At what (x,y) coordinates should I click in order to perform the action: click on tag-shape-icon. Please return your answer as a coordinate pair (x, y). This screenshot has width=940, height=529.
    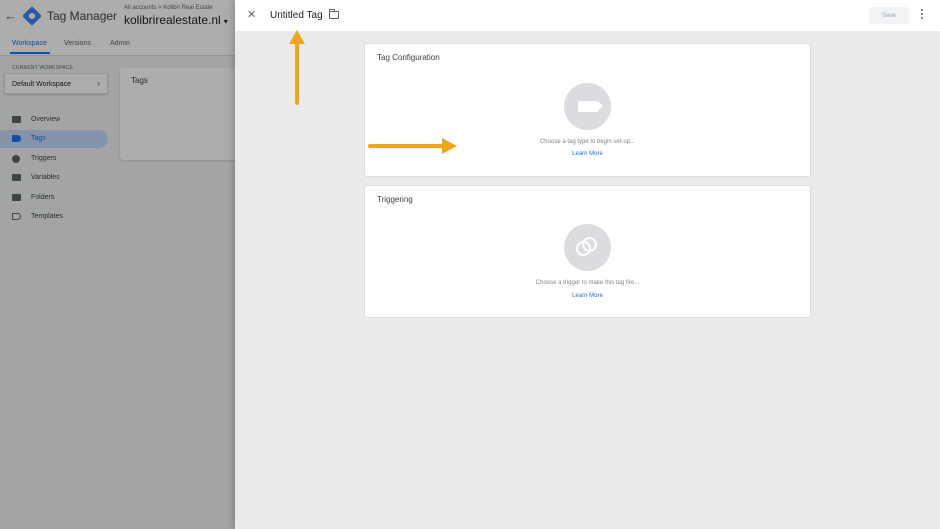
    Looking at the image, I should click on (590, 106).